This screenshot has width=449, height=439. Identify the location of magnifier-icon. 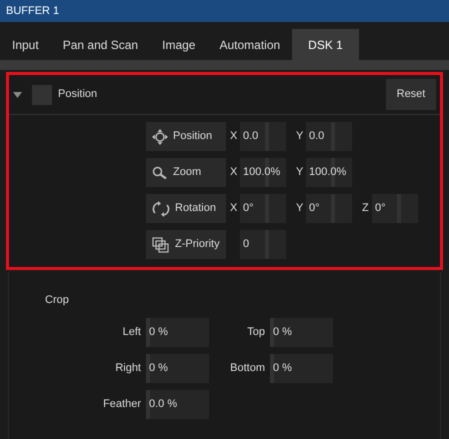
(160, 173).